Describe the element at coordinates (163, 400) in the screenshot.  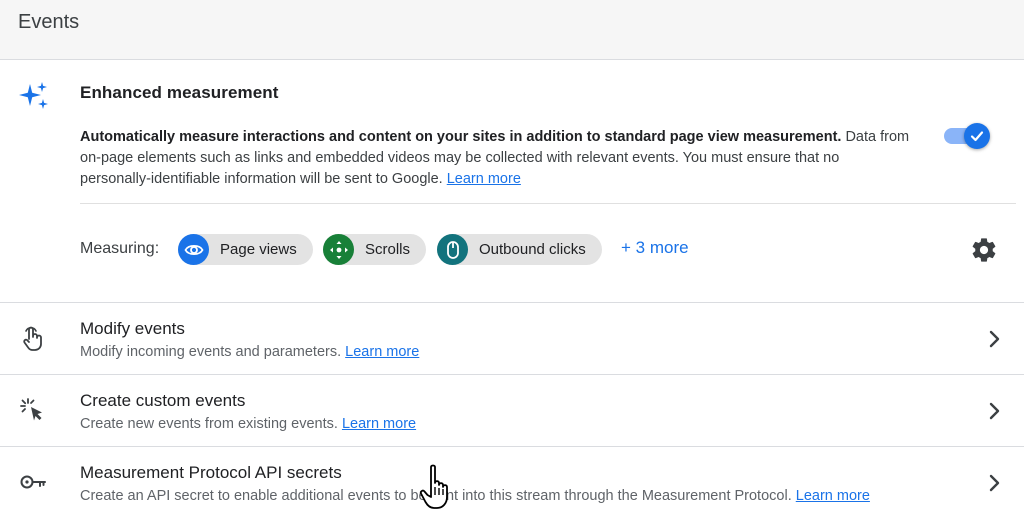
I see `row-title: Create custom events` at that location.